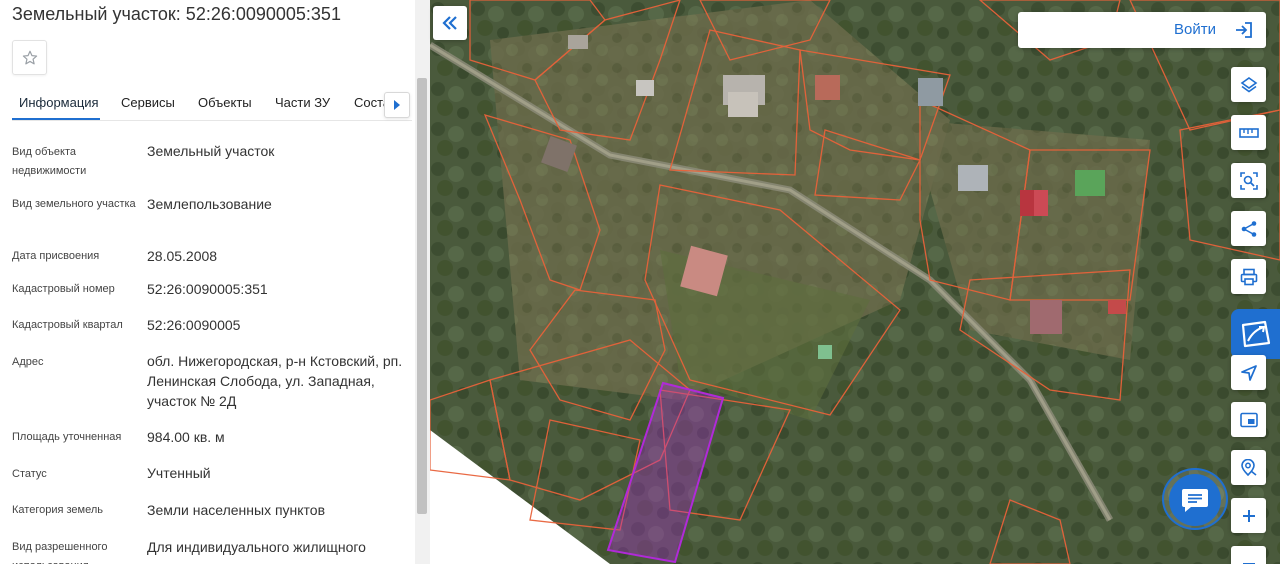 The width and height of the screenshot is (1280, 564). What do you see at coordinates (179, 473) in the screenshot?
I see `row-value-status: Учтенный` at bounding box center [179, 473].